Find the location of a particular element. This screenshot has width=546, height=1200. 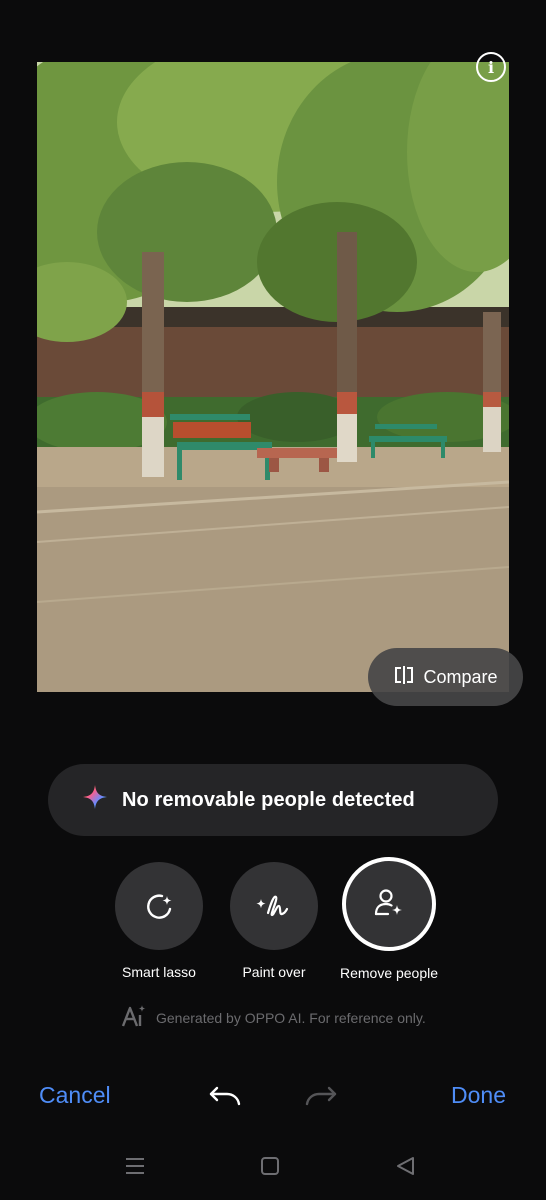

tool-label: Paint over is located at coordinates (274, 972).